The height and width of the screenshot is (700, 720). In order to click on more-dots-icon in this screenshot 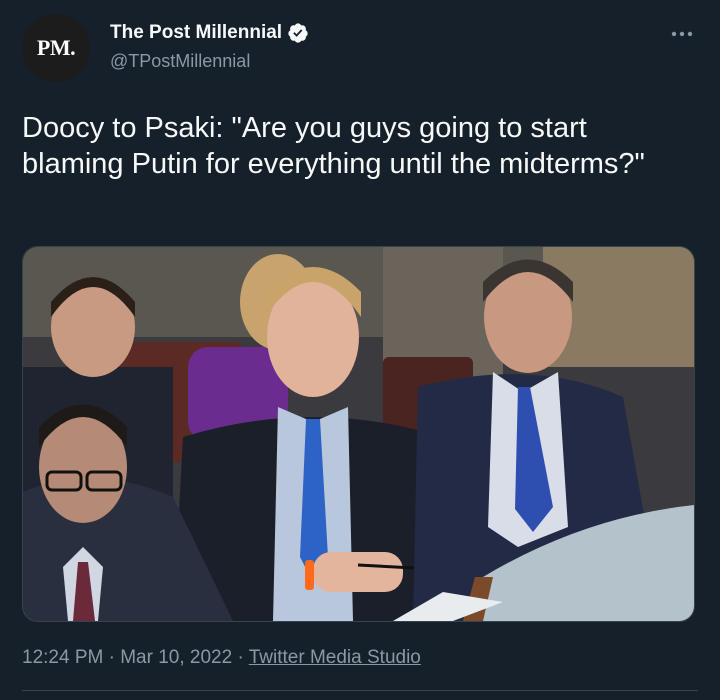, I will do `click(682, 34)`.